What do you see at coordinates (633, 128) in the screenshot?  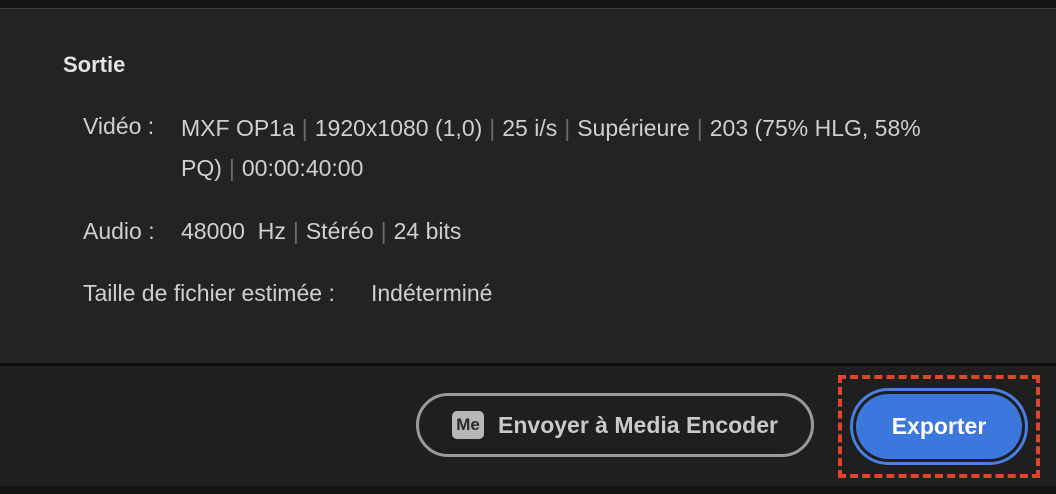 I see `video-quality: Supérieure` at bounding box center [633, 128].